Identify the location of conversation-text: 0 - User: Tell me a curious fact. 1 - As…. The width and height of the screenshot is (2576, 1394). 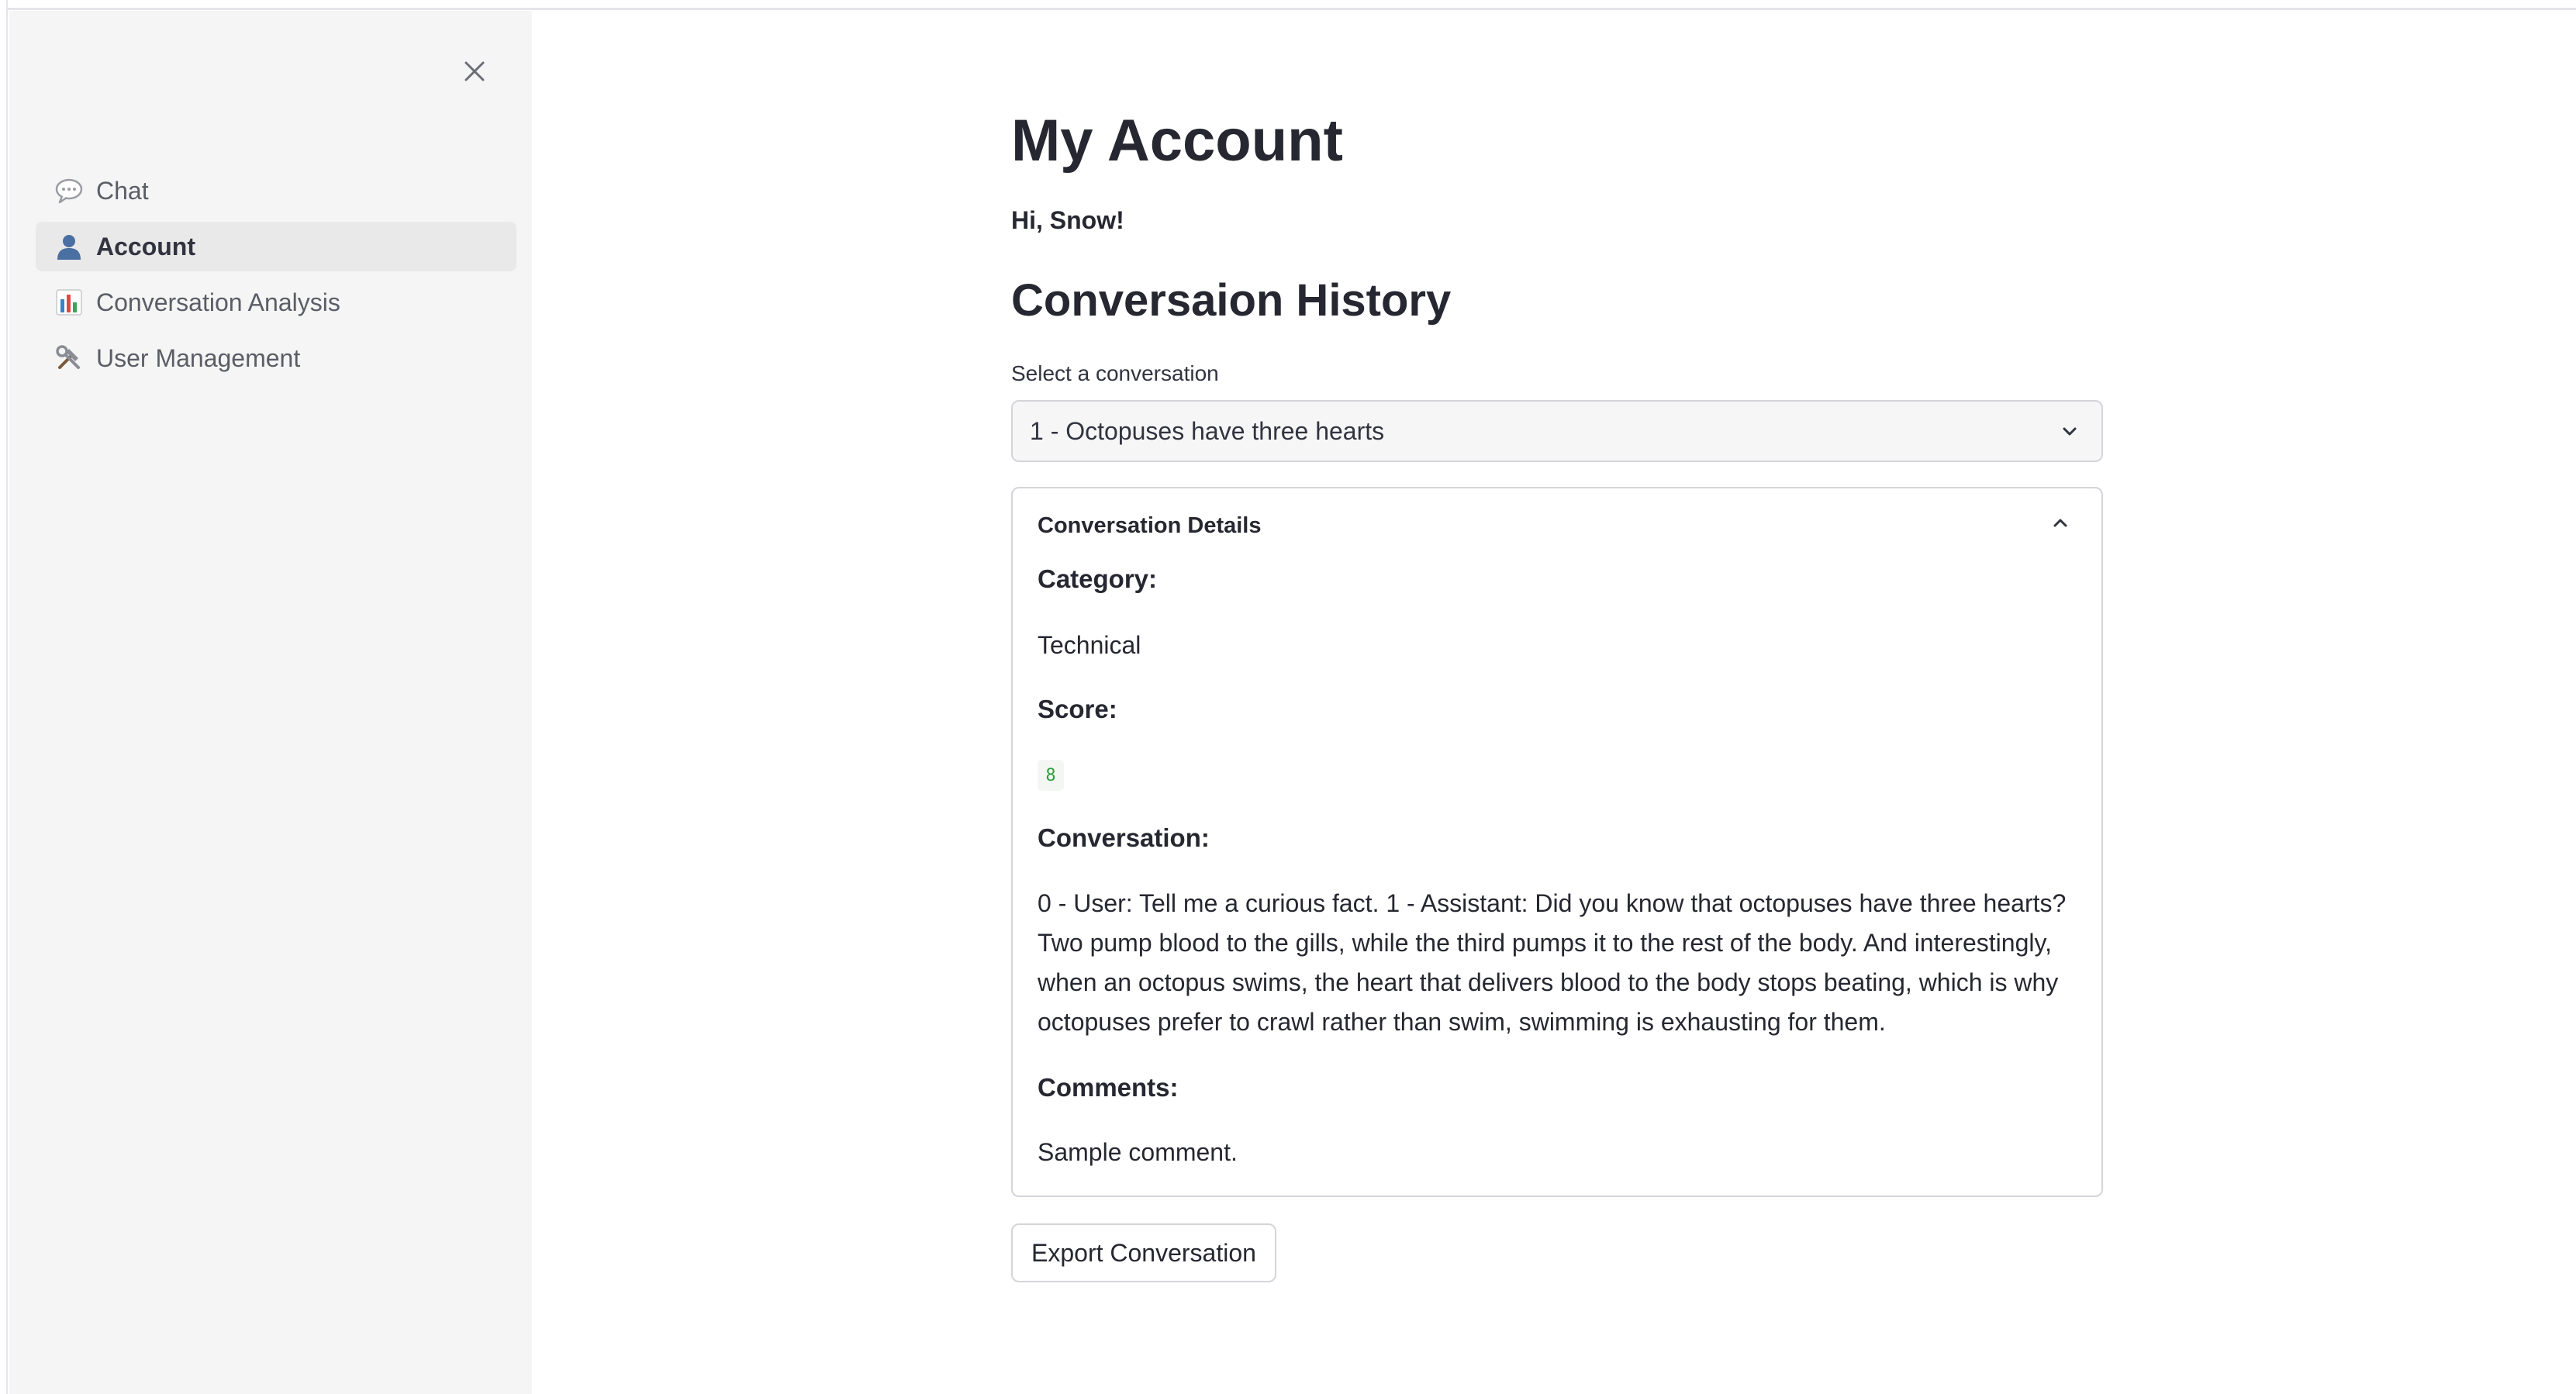
(1553, 963).